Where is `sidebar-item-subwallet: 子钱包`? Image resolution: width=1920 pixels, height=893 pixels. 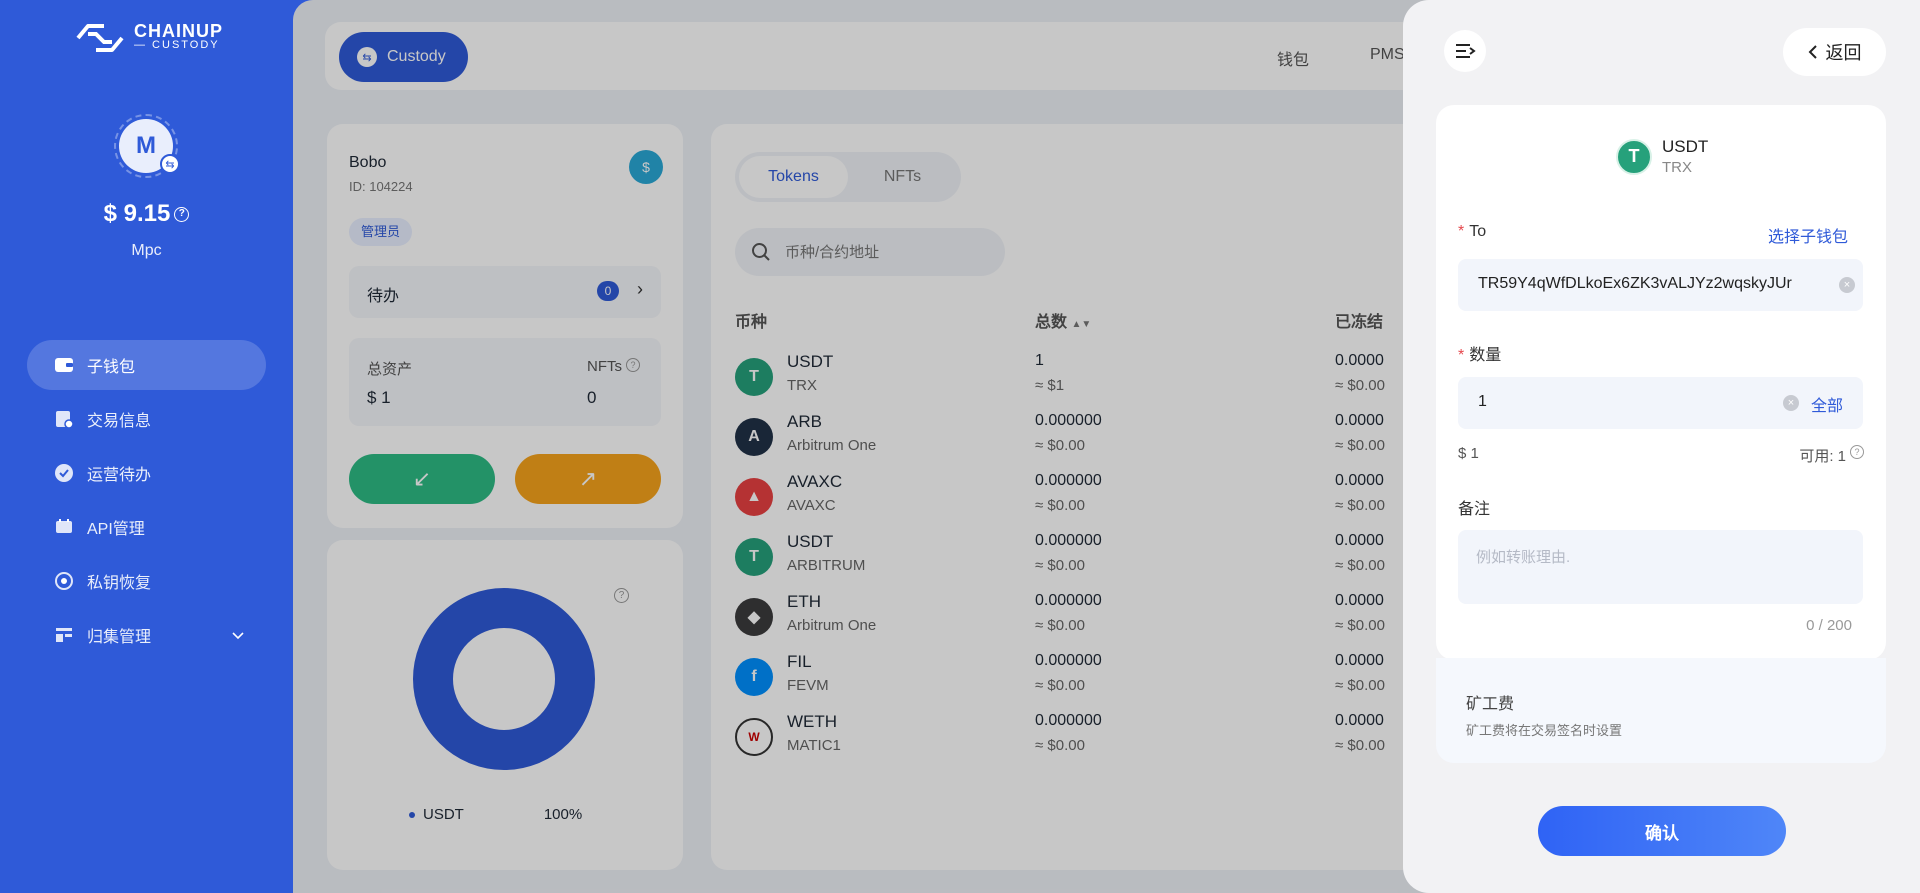 sidebar-item-subwallet: 子钱包 is located at coordinates (146, 365).